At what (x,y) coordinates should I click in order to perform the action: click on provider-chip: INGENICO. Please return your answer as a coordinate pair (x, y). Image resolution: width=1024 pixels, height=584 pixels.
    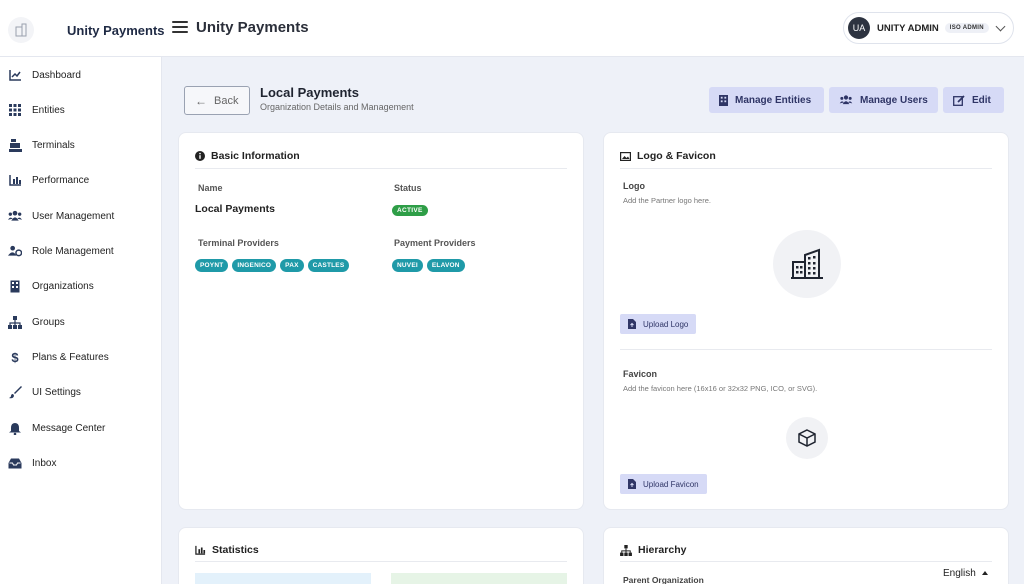
    Looking at the image, I should click on (254, 265).